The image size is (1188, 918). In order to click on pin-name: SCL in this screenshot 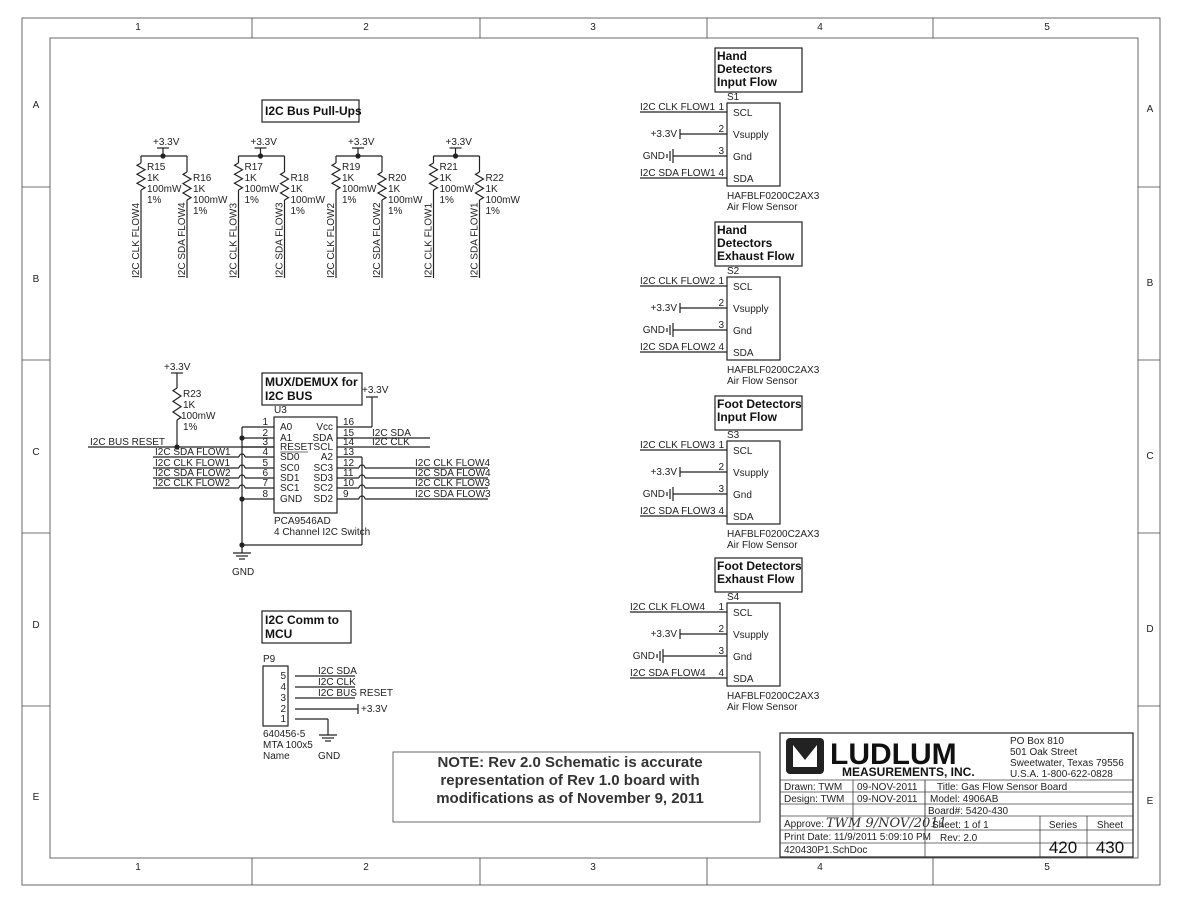, I will do `click(743, 287)`.